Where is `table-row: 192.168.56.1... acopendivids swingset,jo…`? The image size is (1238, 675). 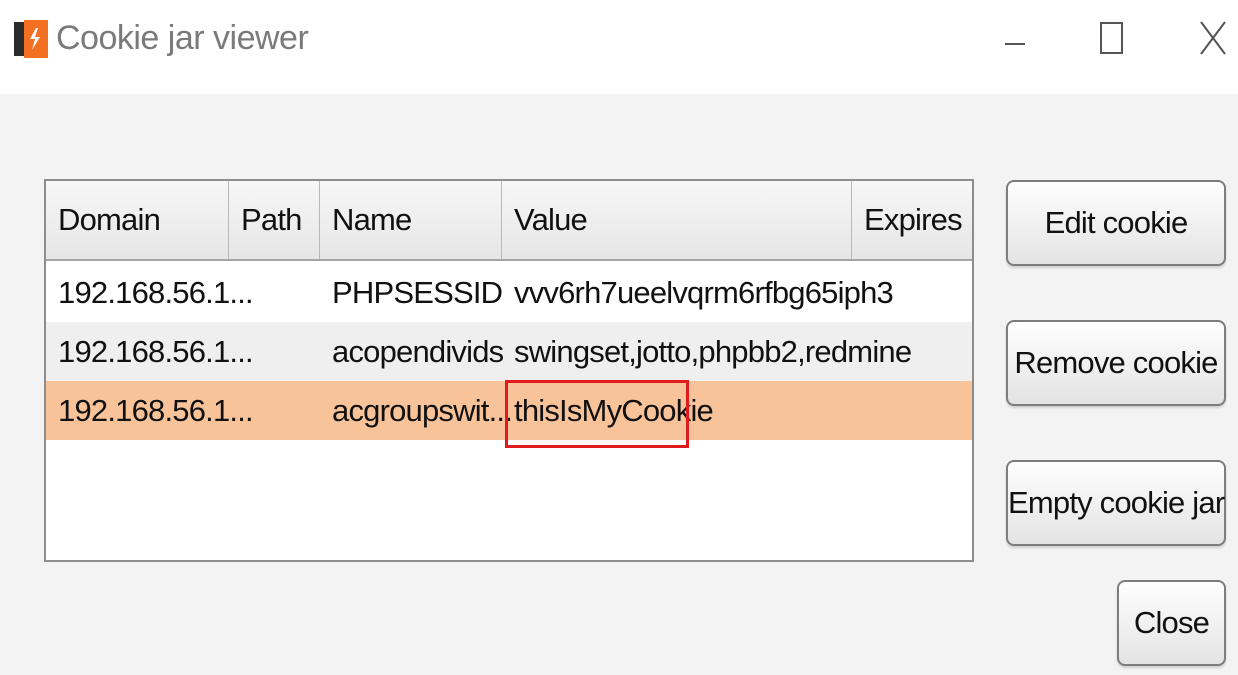
table-row: 192.168.56.1... acopendivids swingset,jo… is located at coordinates (509, 351).